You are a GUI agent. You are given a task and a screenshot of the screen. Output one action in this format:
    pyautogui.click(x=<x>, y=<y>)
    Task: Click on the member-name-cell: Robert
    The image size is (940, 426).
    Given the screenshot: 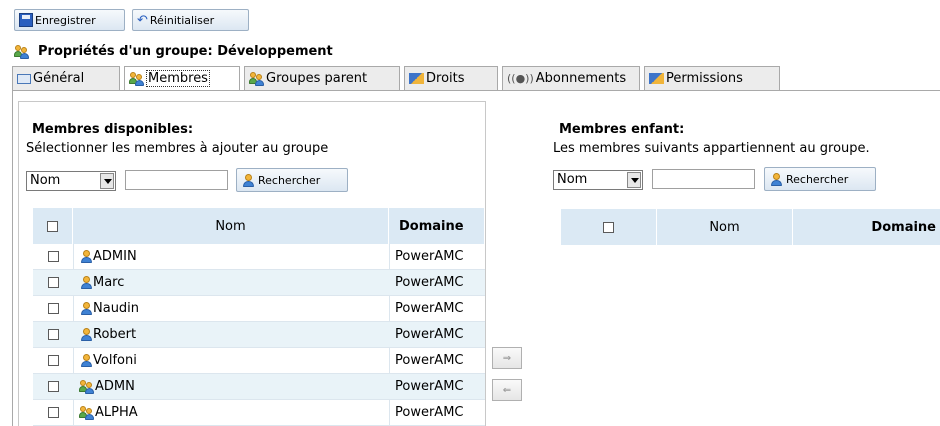 What is the action you would take?
    pyautogui.click(x=229, y=334)
    